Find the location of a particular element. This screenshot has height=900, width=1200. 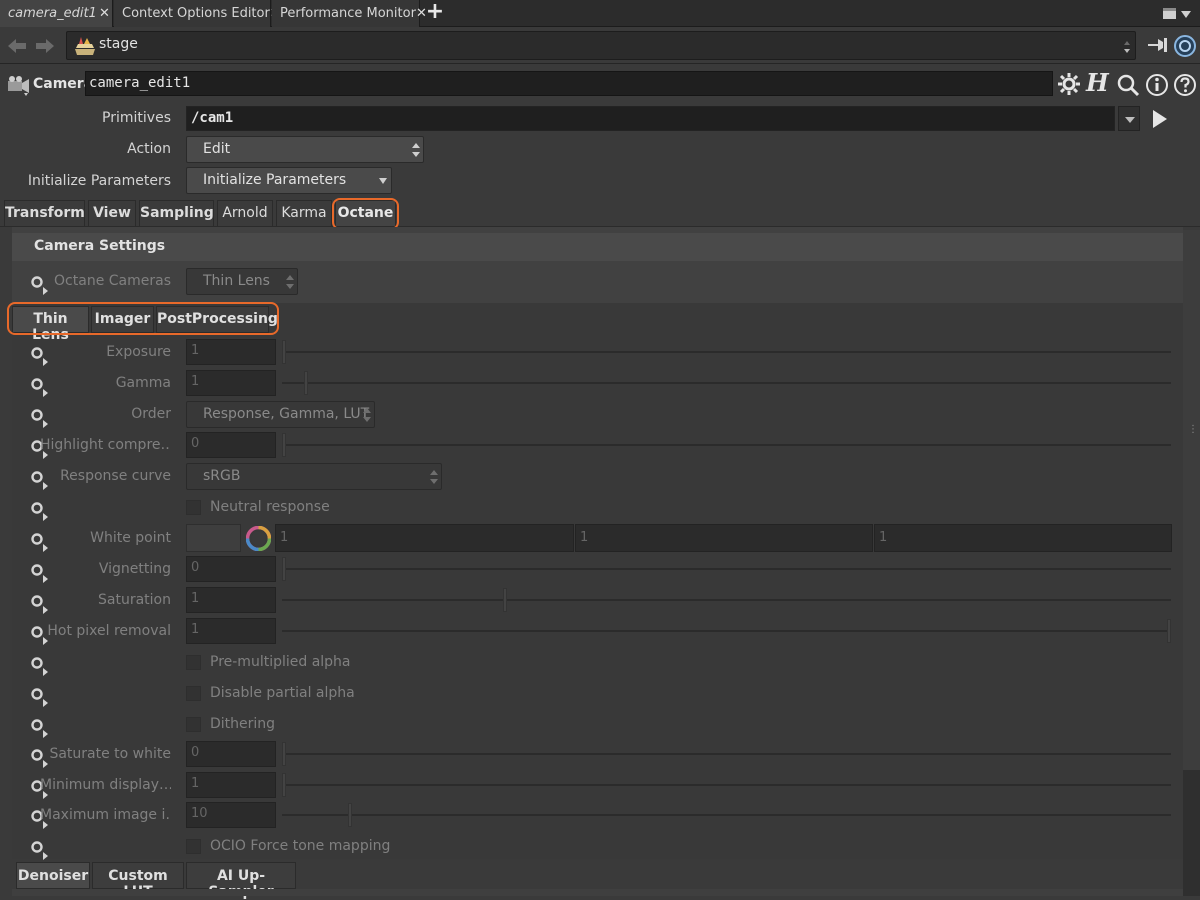

exposure-slider-track is located at coordinates (726, 352).